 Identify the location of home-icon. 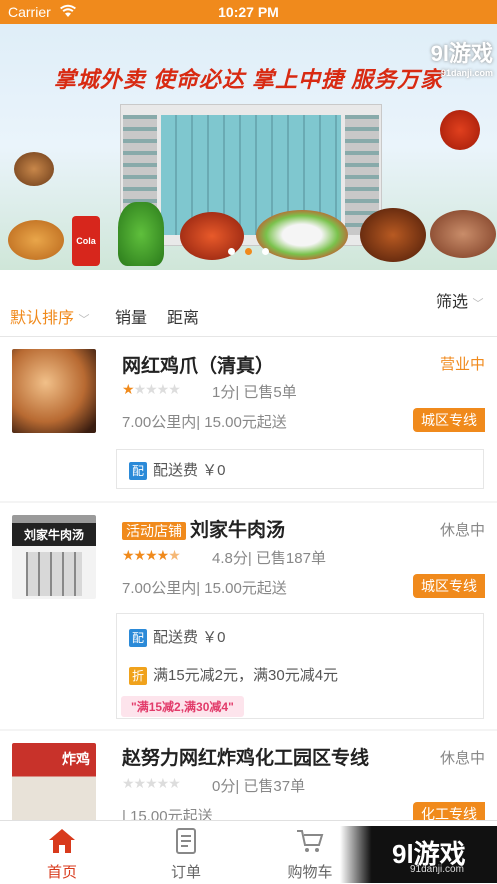
(62, 841).